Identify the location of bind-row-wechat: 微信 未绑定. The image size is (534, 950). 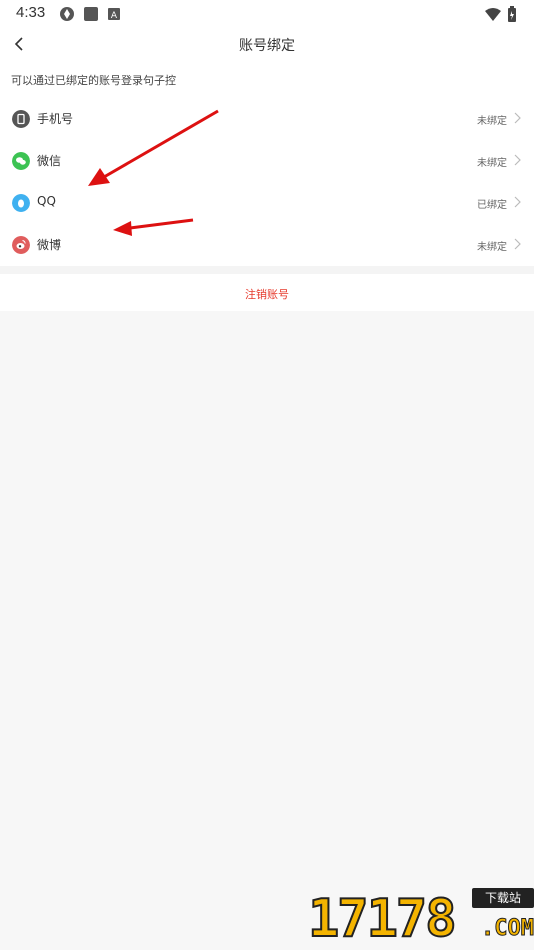
(267, 161).